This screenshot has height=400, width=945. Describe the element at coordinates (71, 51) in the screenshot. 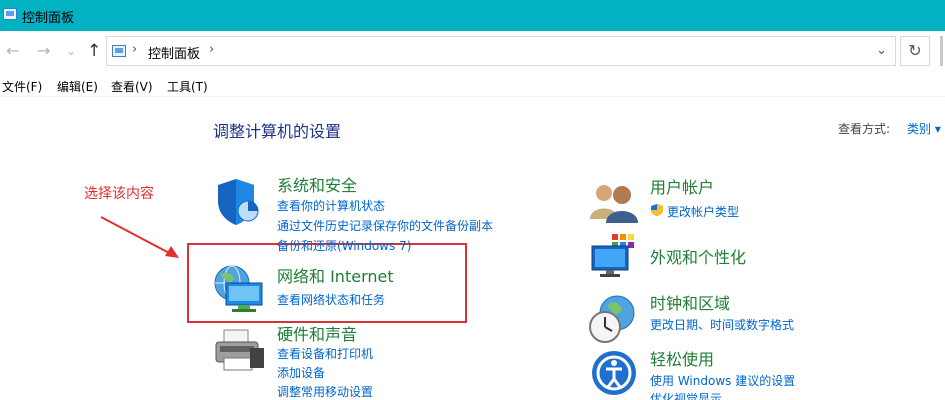

I see `recent-locations-icon: ⌄` at that location.